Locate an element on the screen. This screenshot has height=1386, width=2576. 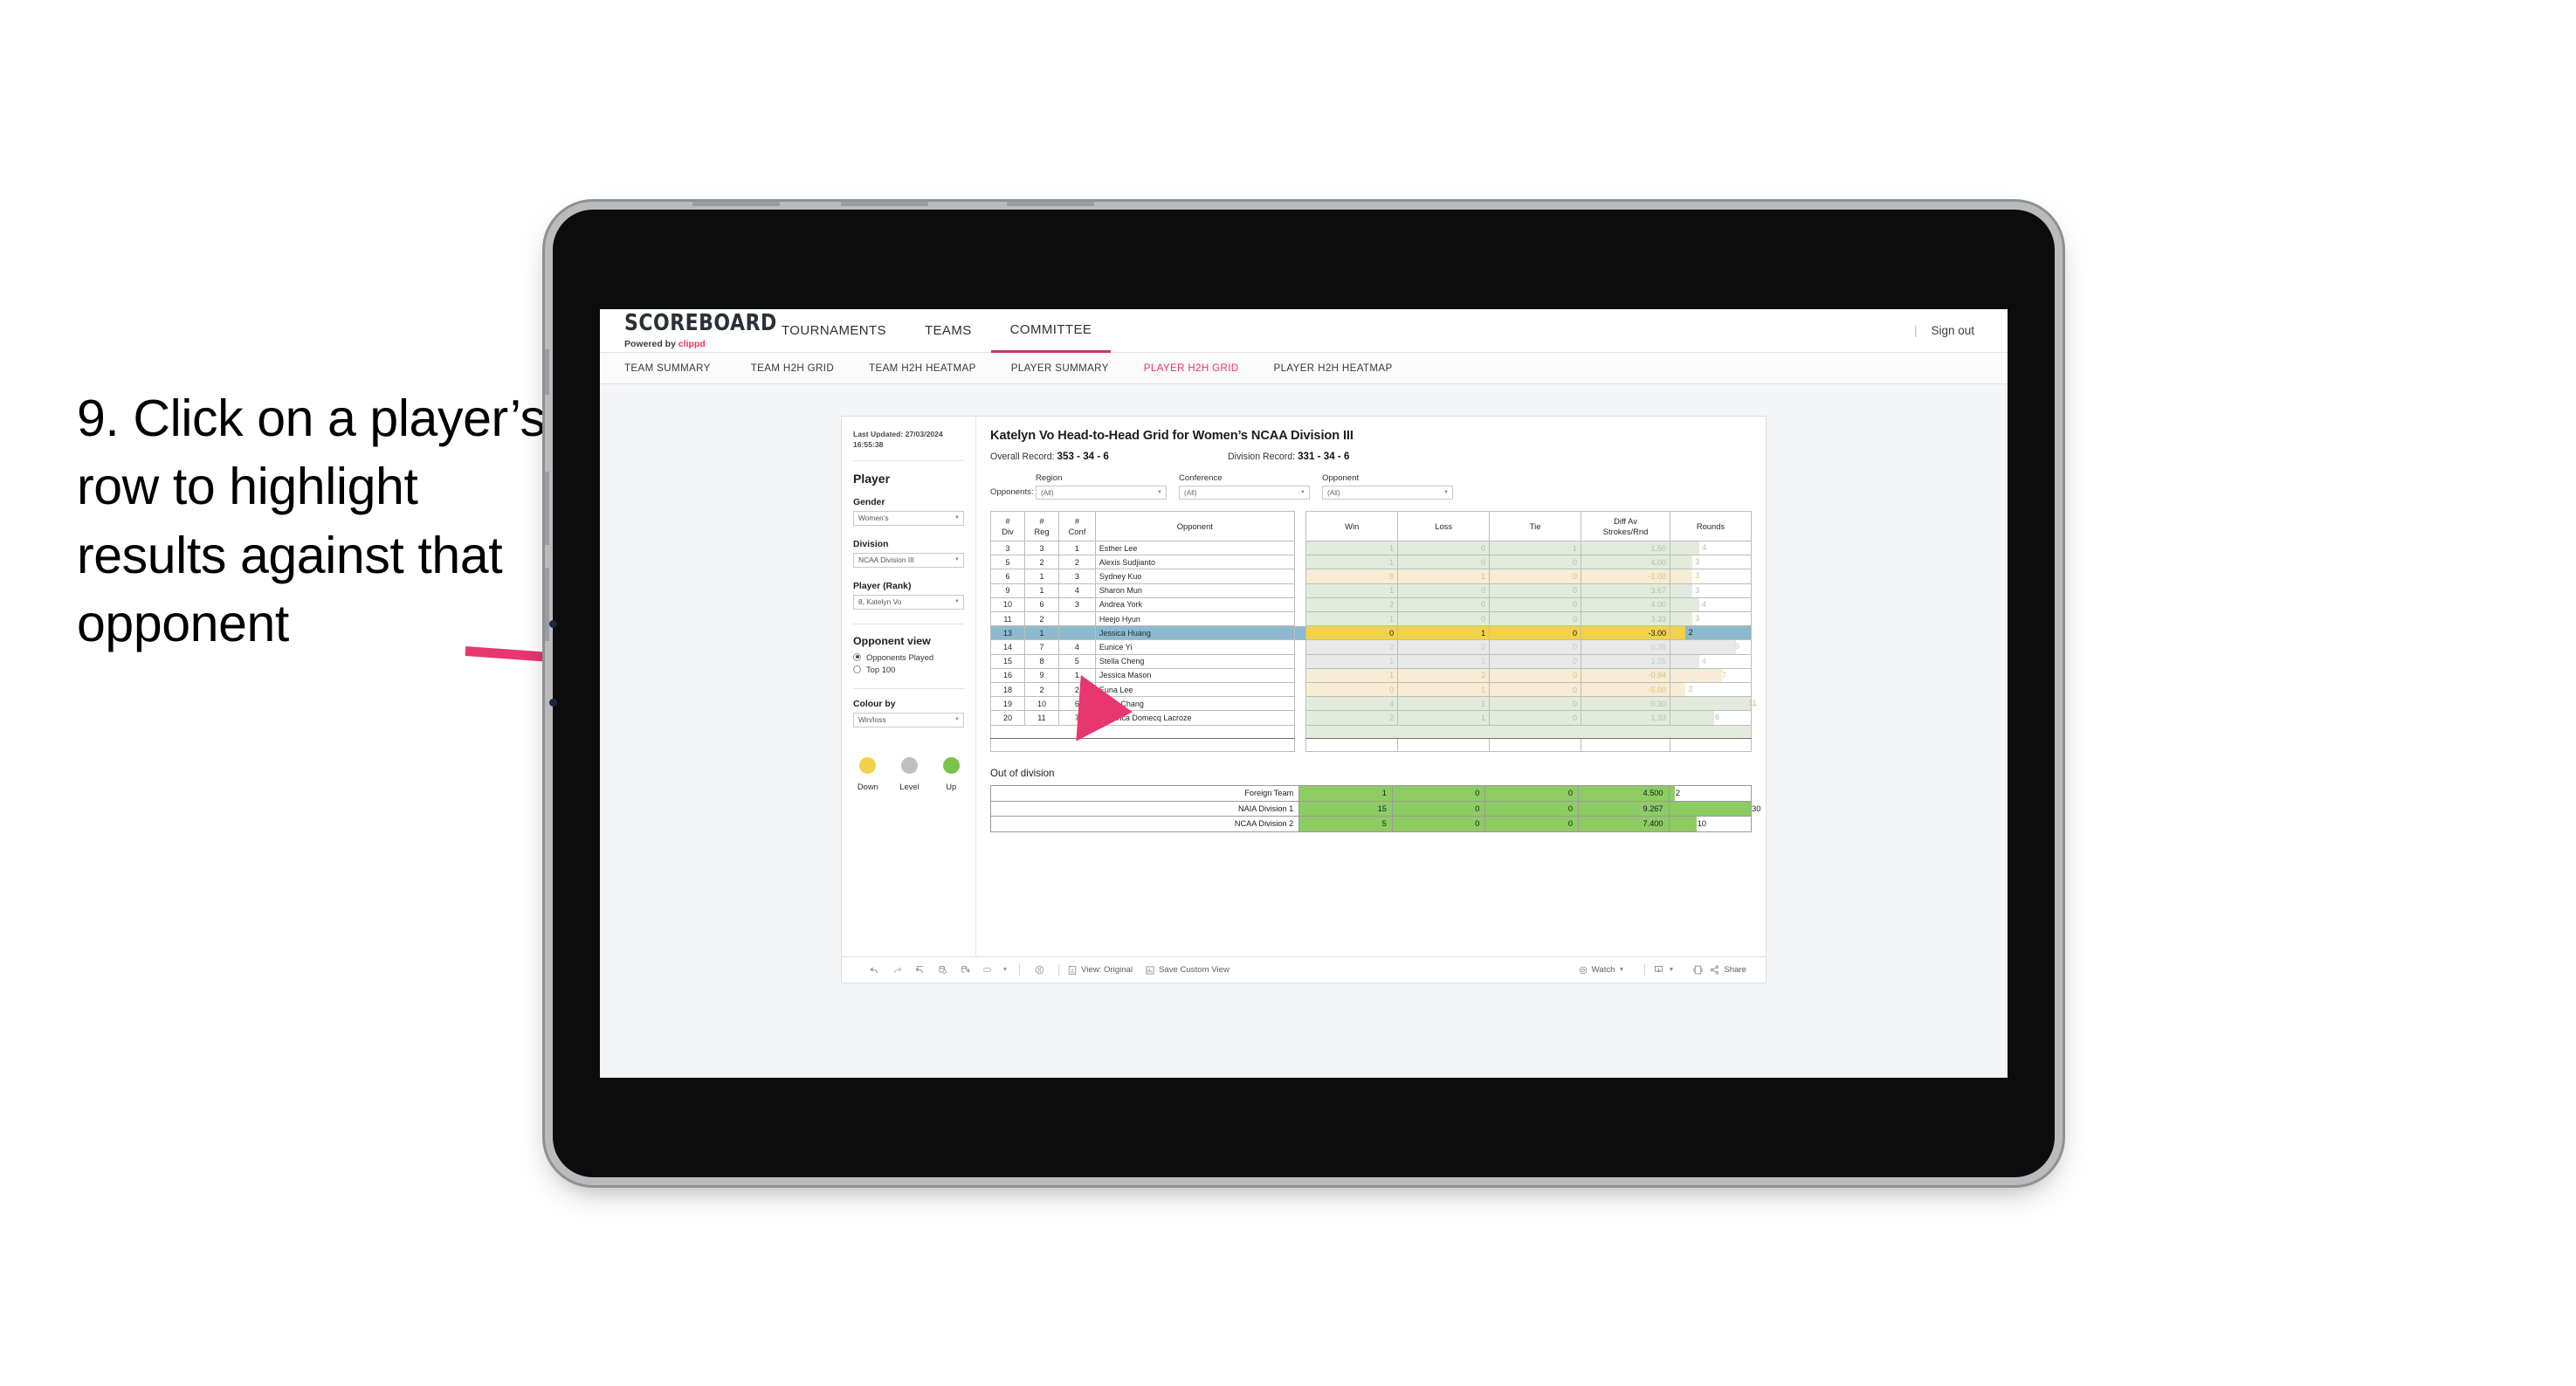
table-row: 6 1 3 Sydney Kuo 0 1 0 -1.00 3 is located at coordinates (1371, 576).